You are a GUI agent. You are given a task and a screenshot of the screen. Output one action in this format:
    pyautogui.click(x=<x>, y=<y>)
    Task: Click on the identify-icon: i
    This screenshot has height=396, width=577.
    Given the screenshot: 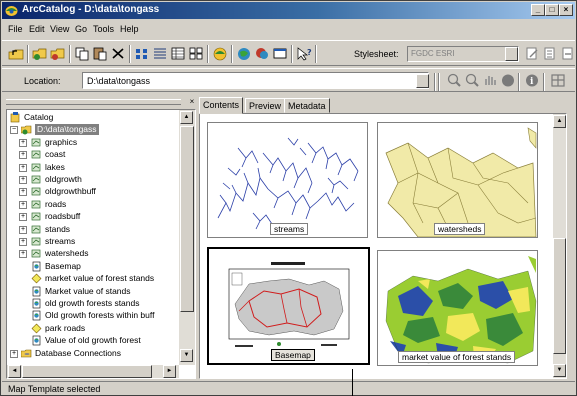 What is the action you would take?
    pyautogui.click(x=532, y=80)
    